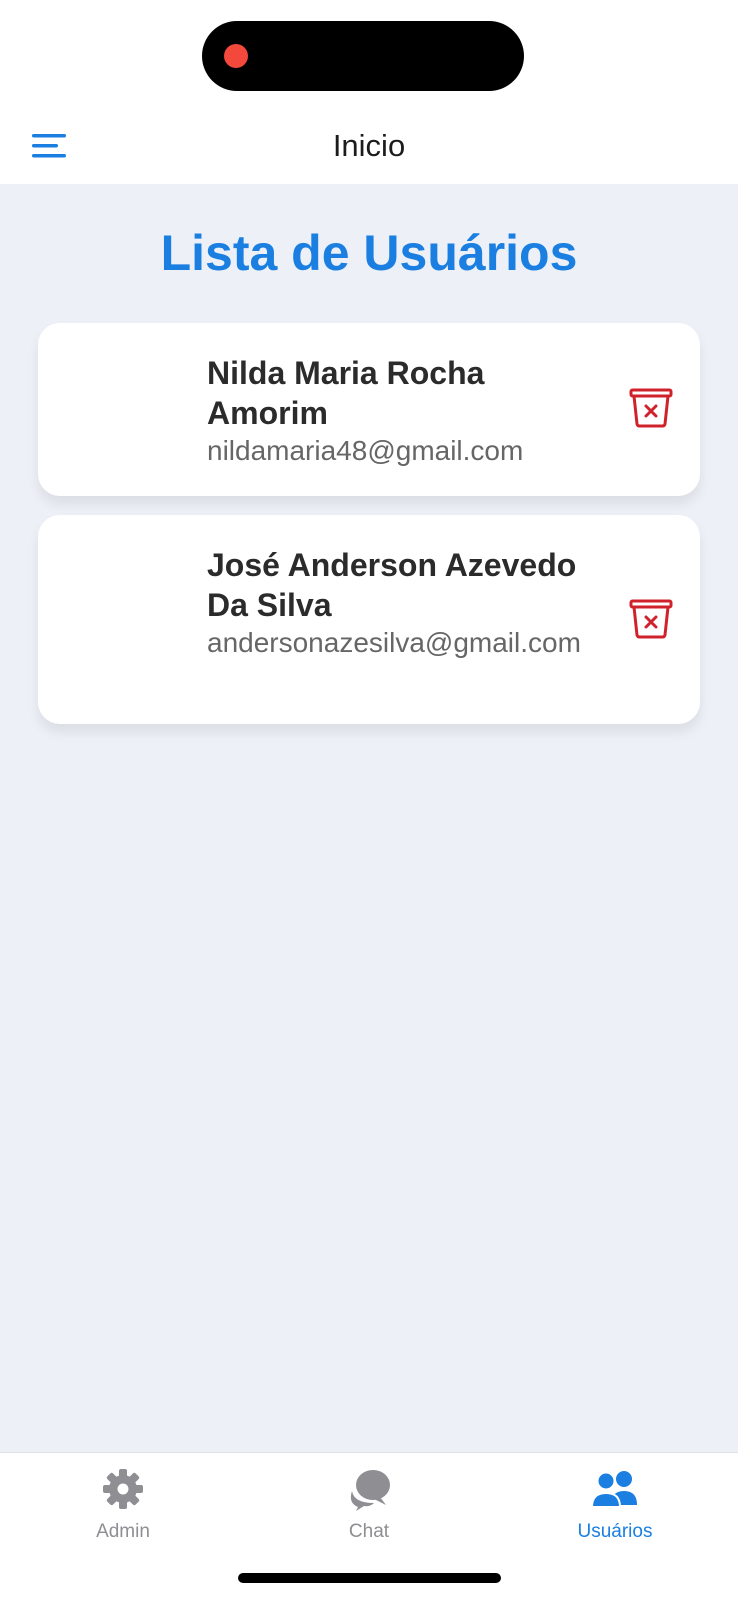 This screenshot has height=1600, width=738. I want to click on user-email: nildamaria48@gmail.com, so click(365, 450).